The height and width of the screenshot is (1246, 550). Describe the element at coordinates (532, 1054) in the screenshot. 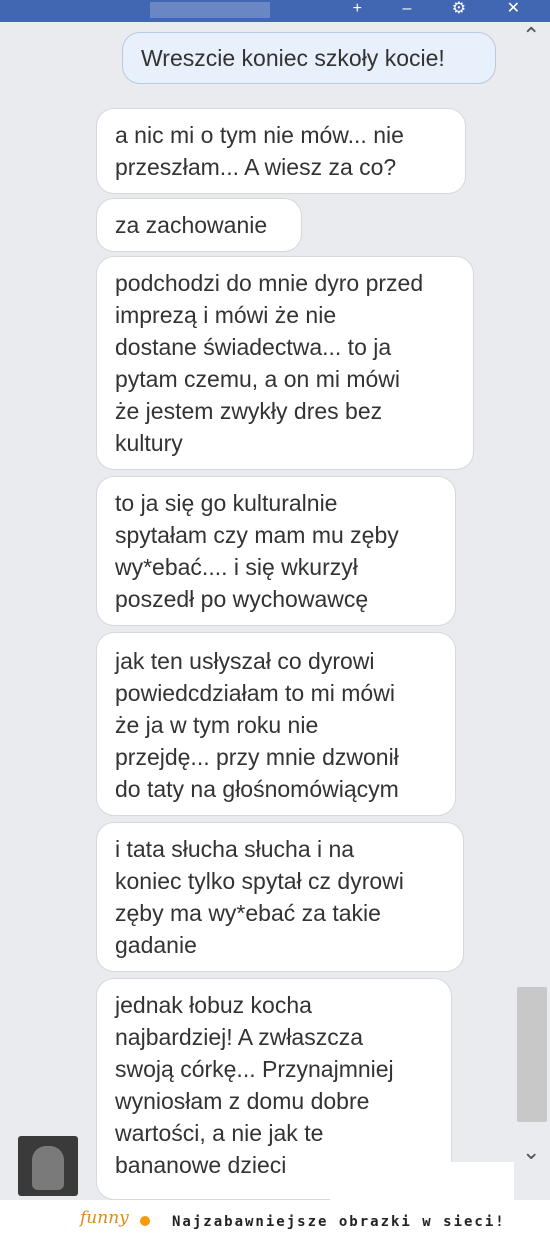

I see `scrollbar-thumb` at that location.